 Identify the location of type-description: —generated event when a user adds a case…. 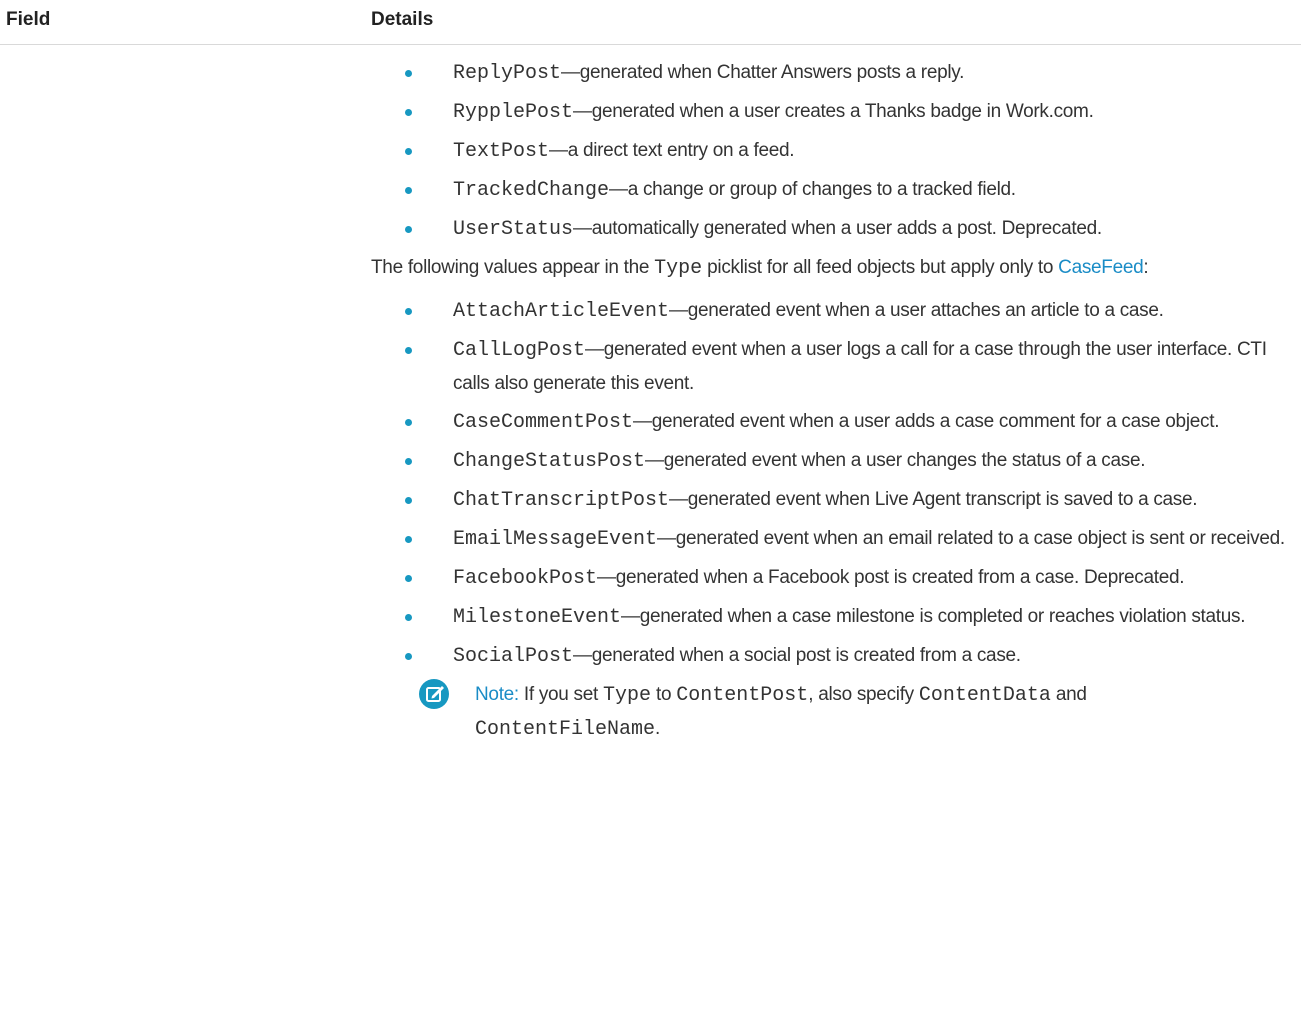
(926, 421).